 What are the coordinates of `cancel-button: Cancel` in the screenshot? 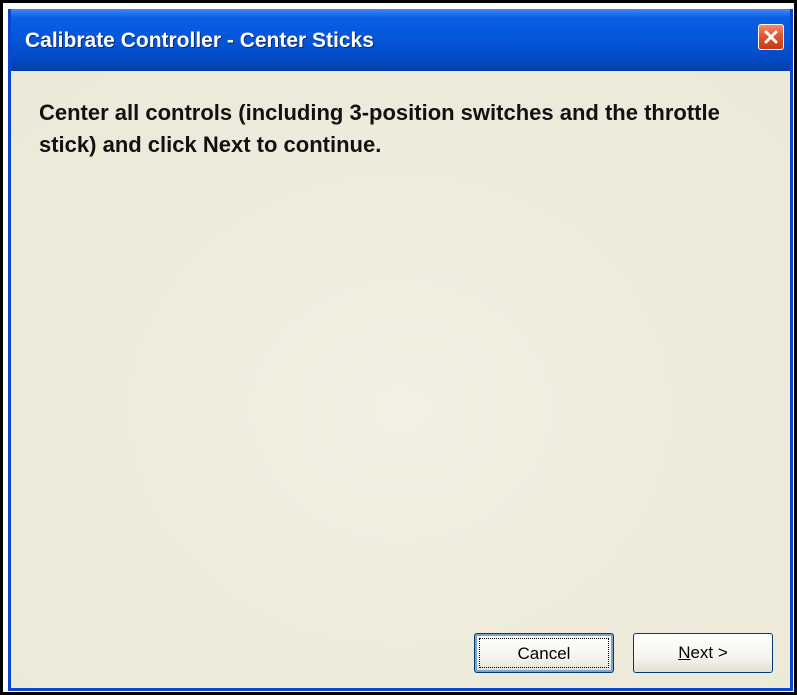 It's located at (544, 653).